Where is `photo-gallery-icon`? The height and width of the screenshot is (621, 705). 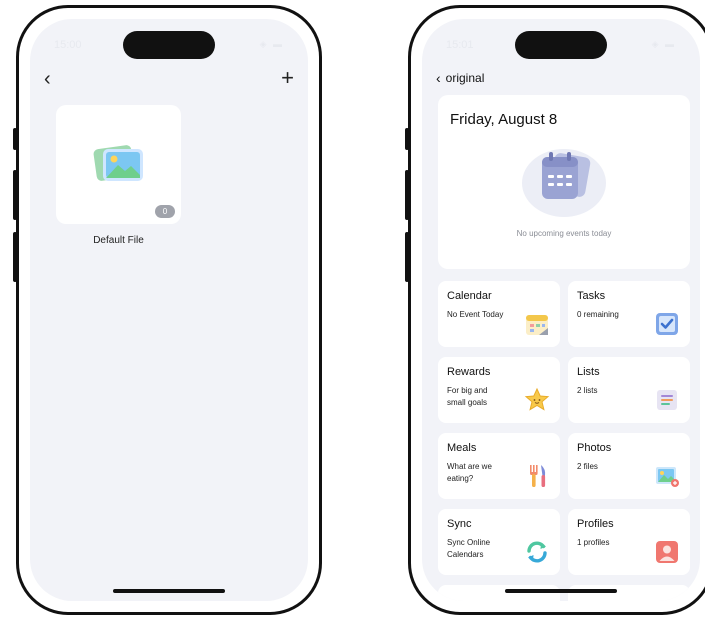
photo-gallery-icon is located at coordinates (118, 163).